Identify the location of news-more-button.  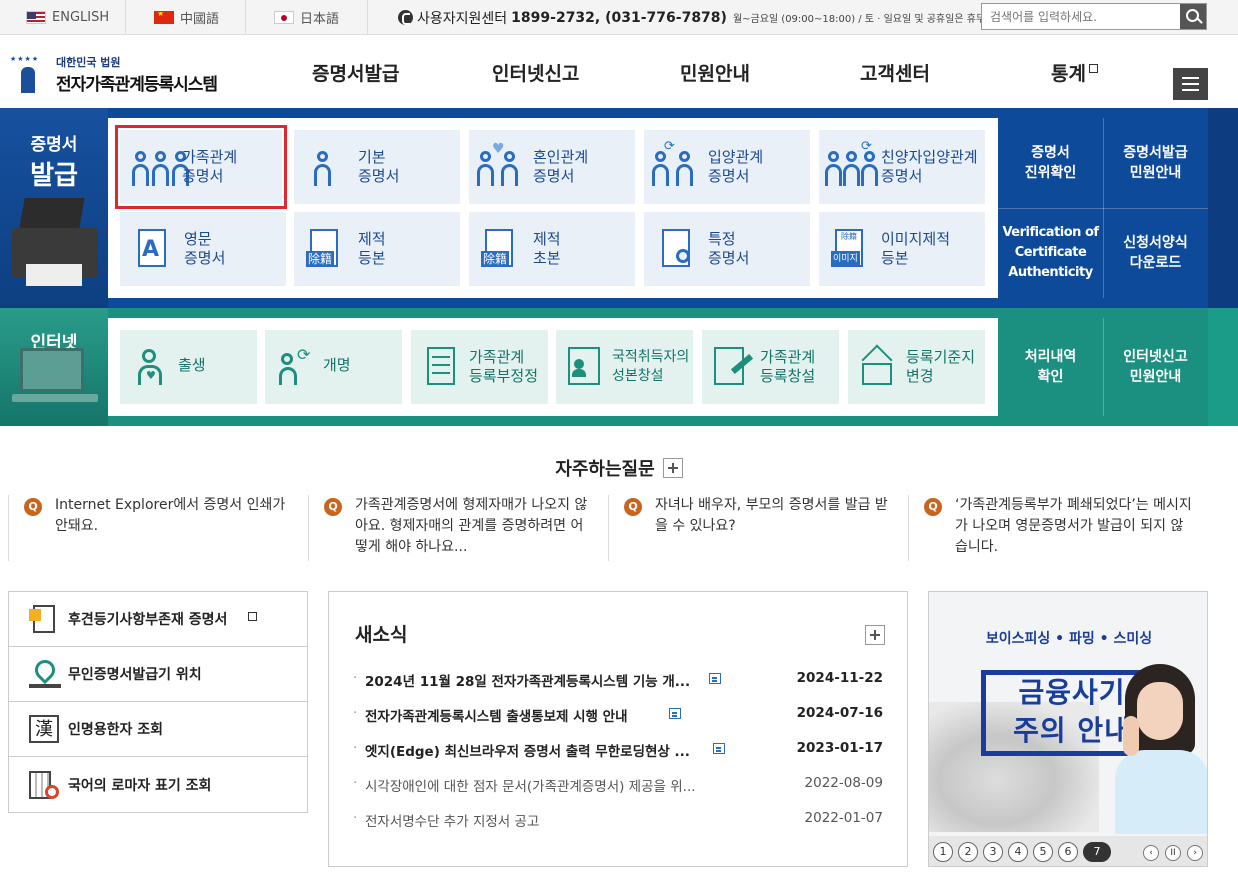
(875, 635).